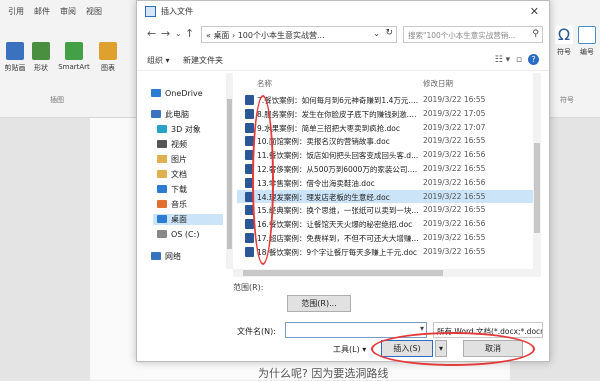  I want to click on file-list-scroll-thumb, so click(537, 188).